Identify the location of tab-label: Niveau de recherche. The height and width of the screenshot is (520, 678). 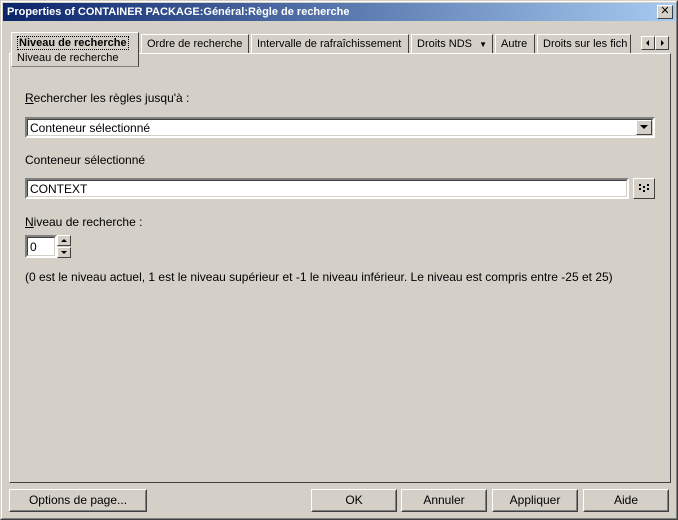
(73, 43).